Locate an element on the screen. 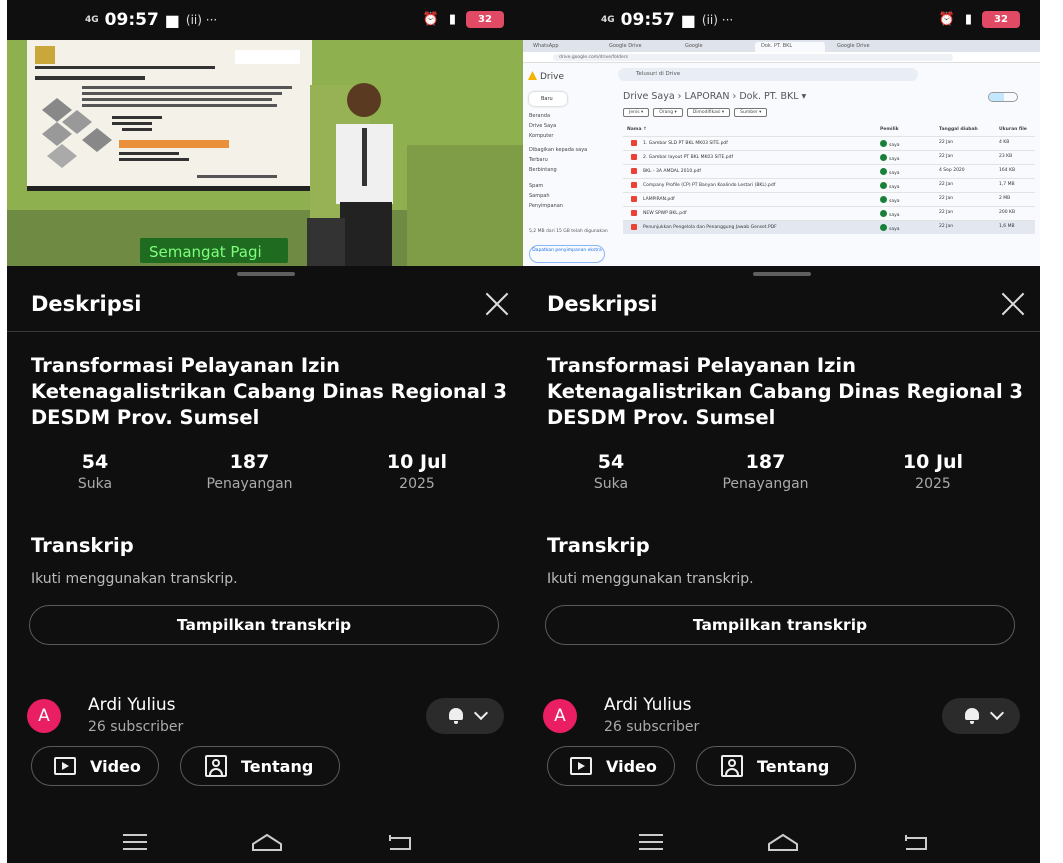 Image resolution: width=1063 pixels, height=863 pixels. drive-nav-item: Spam is located at coordinates (536, 186).